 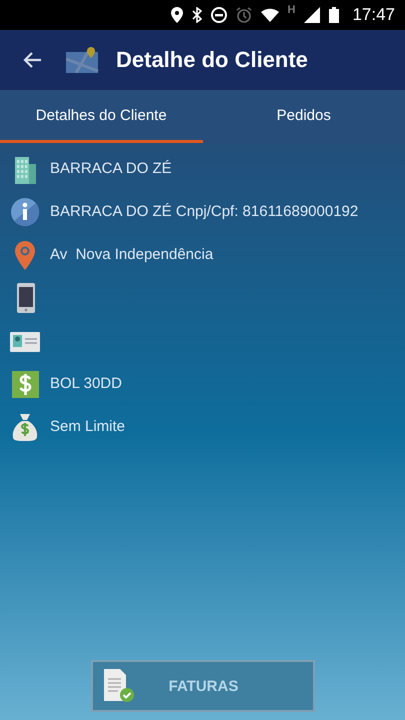 I want to click on do-not-disturb-icon, so click(x=218, y=15).